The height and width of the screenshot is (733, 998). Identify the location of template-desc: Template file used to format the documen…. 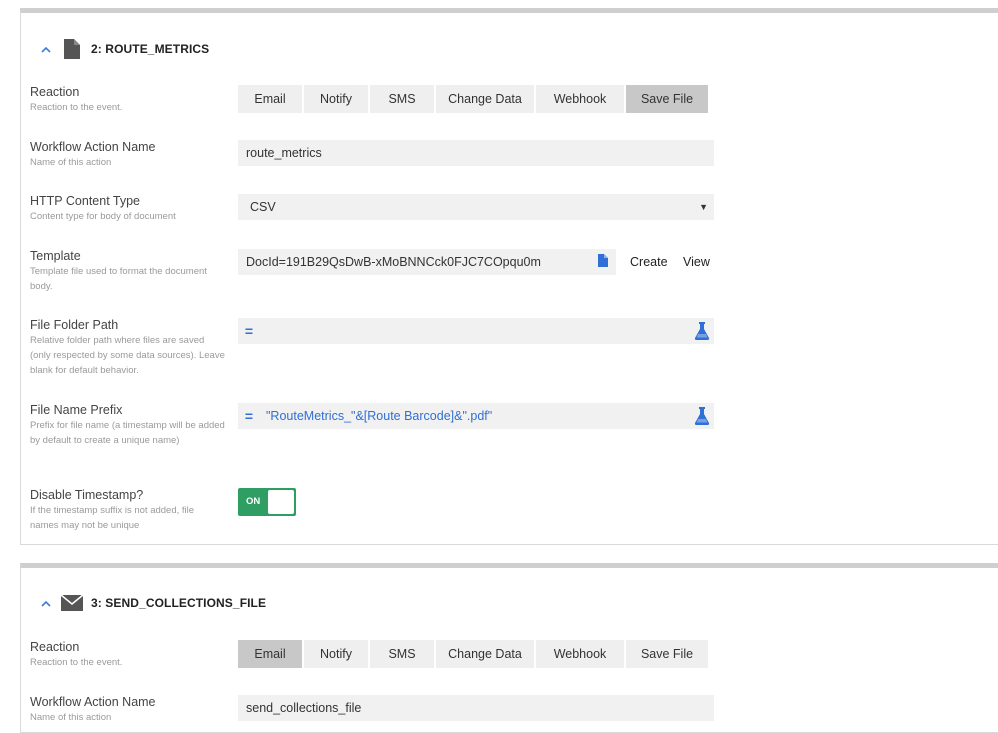
(118, 279).